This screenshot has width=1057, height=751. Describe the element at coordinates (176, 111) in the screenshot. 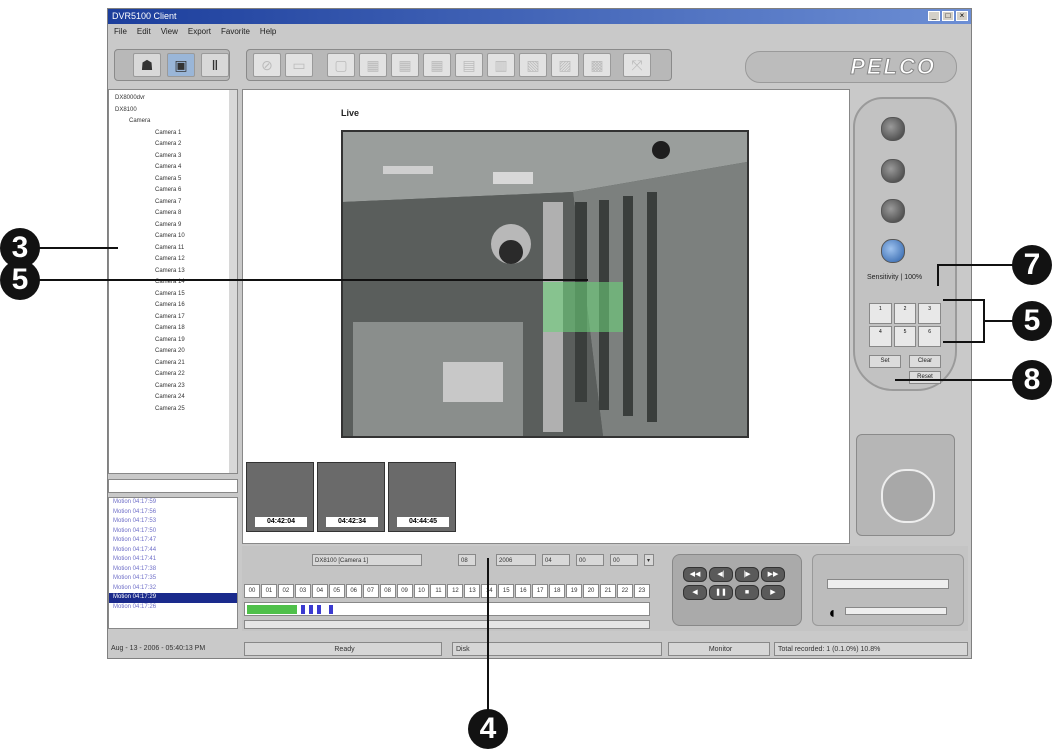

I see `tree-node: DX8100` at that location.